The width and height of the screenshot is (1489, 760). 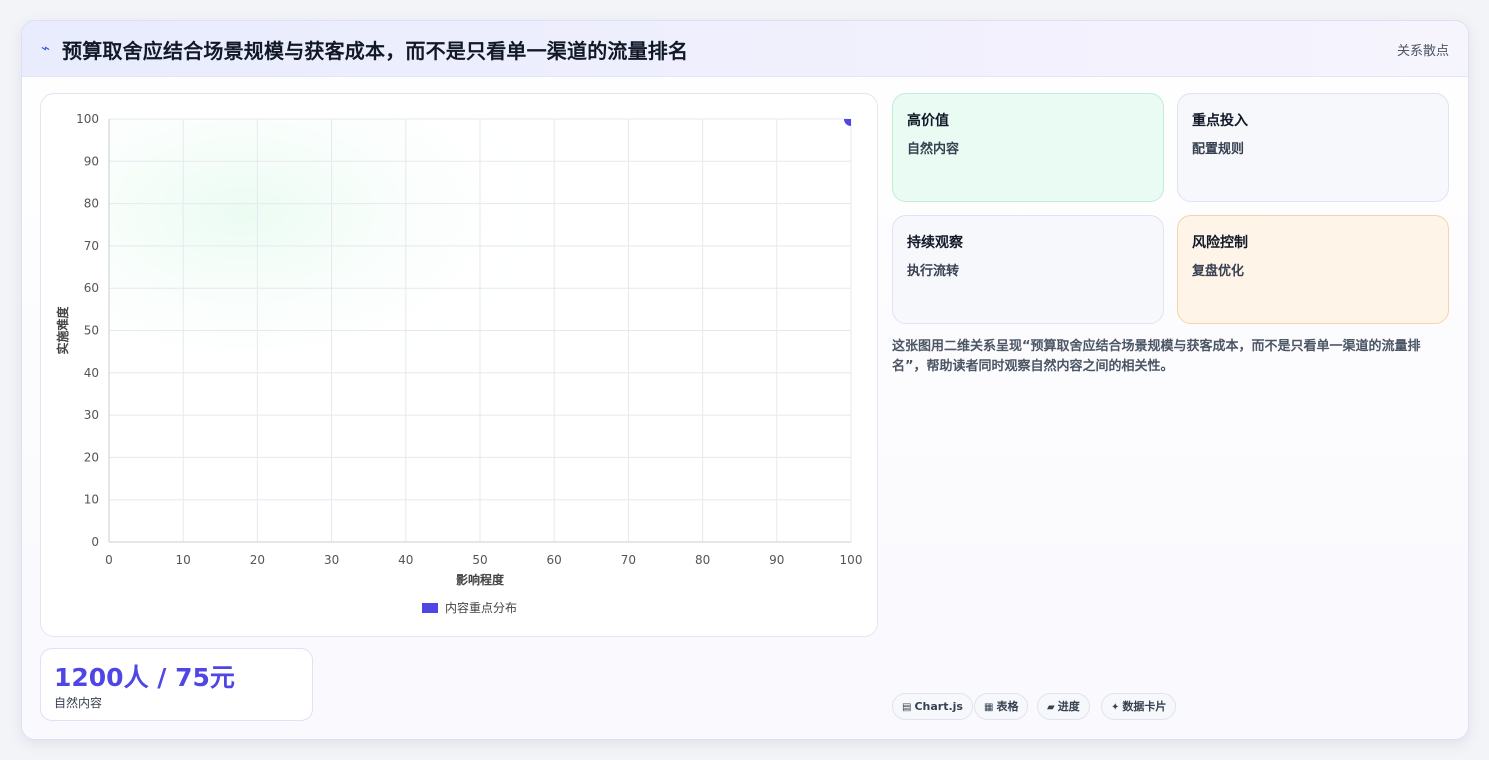 I want to click on quadrant-title: 持续观察, so click(x=935, y=243).